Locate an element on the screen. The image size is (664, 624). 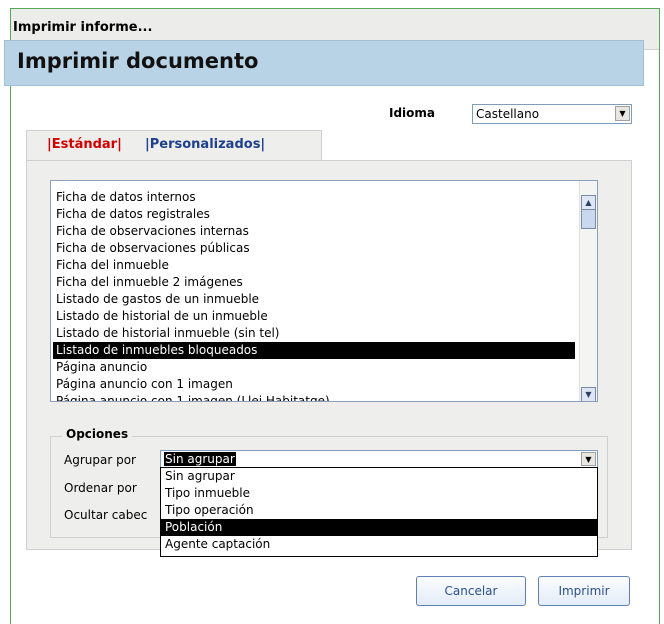
list-item: Ficha del inmueble 2 imágenes is located at coordinates (314, 282).